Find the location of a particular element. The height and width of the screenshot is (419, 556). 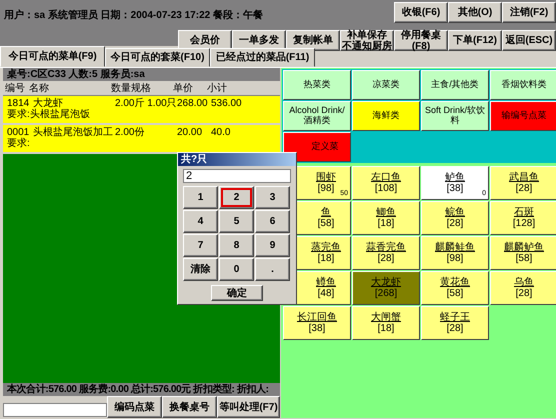

dish-price: [108] is located at coordinates (386, 188).